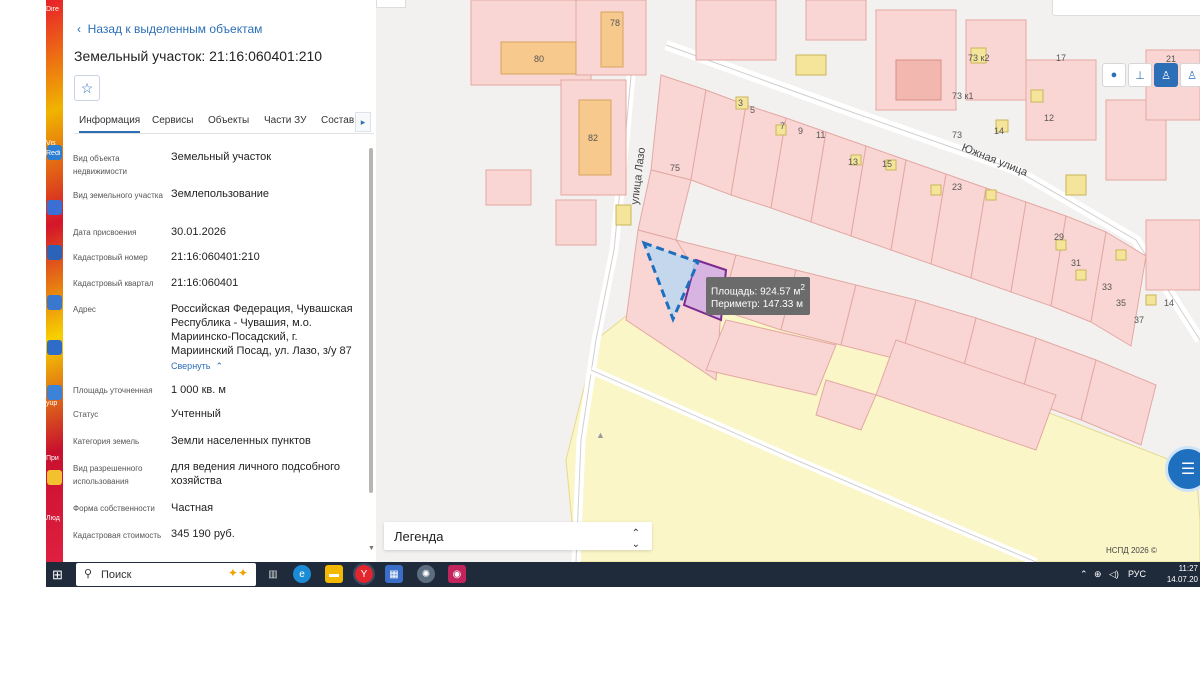 Image resolution: width=1200 pixels, height=675 pixels. I want to click on collapse-address-link: Свернуть ⌃, so click(197, 366).